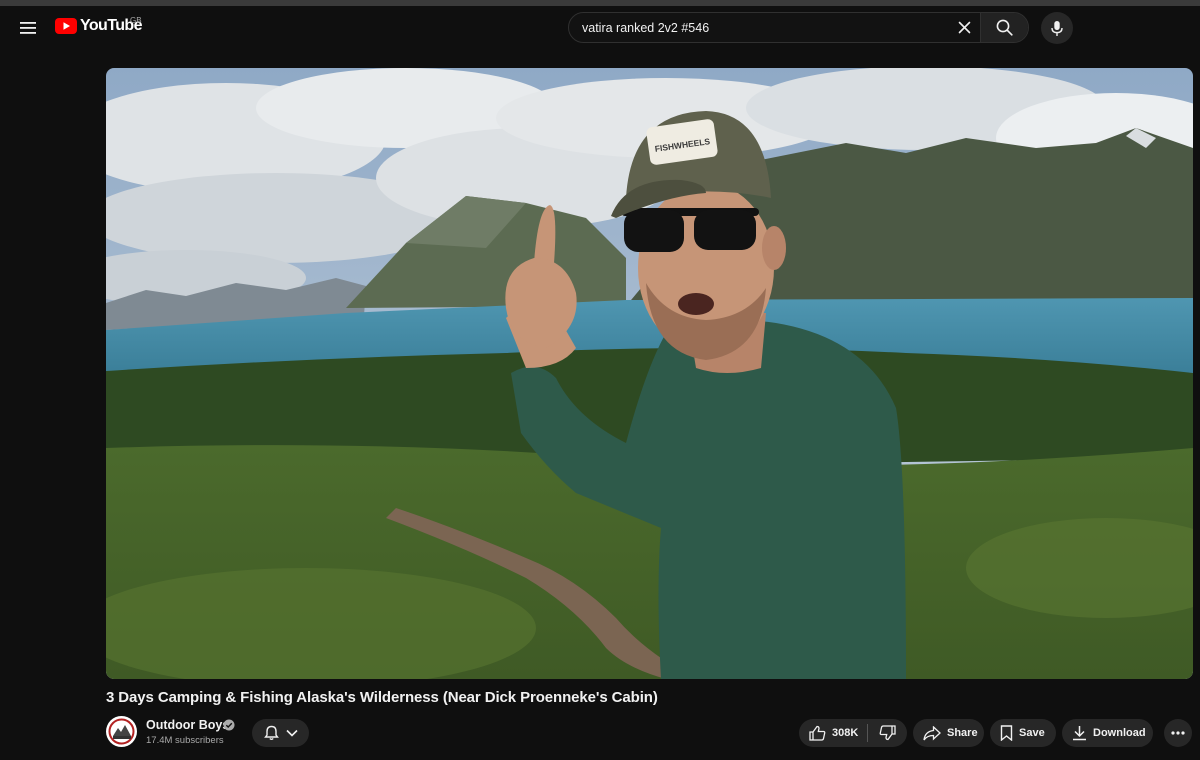 The height and width of the screenshot is (760, 1200). I want to click on bell-icon, so click(271, 732).